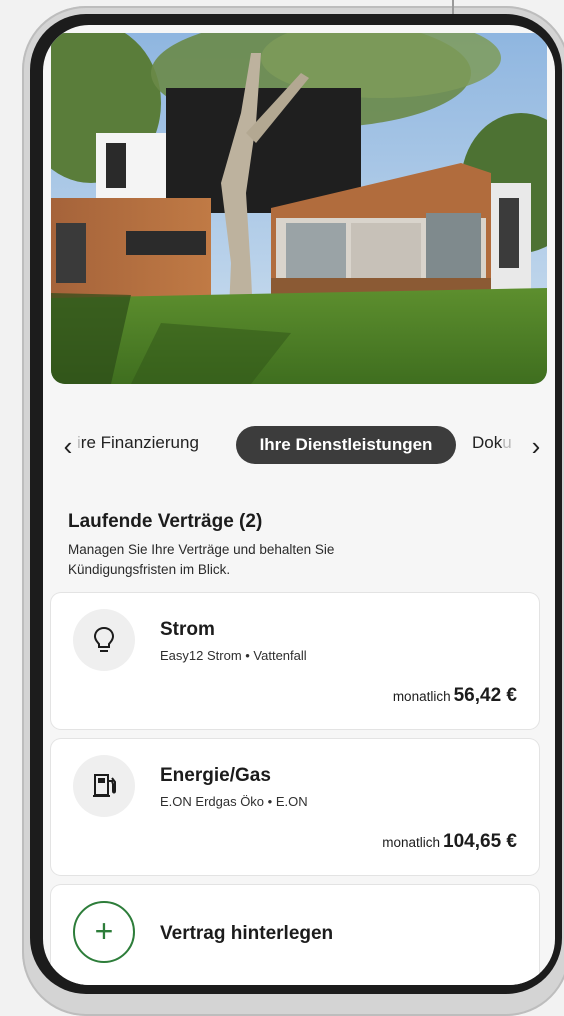 This screenshot has width=564, height=1016. I want to click on chevron-left-icon: ‹, so click(68, 446).